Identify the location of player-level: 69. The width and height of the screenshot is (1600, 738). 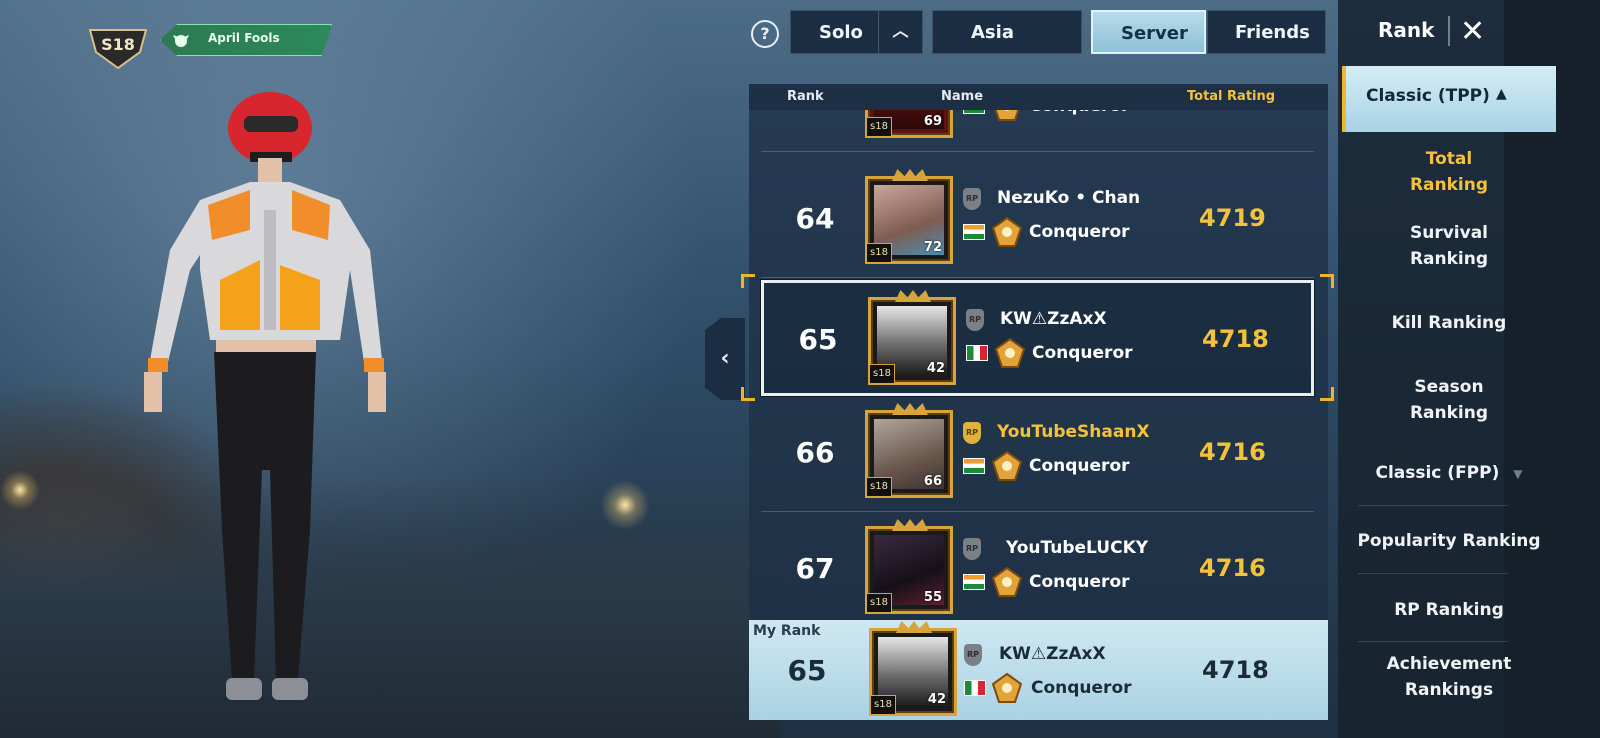
(932, 121).